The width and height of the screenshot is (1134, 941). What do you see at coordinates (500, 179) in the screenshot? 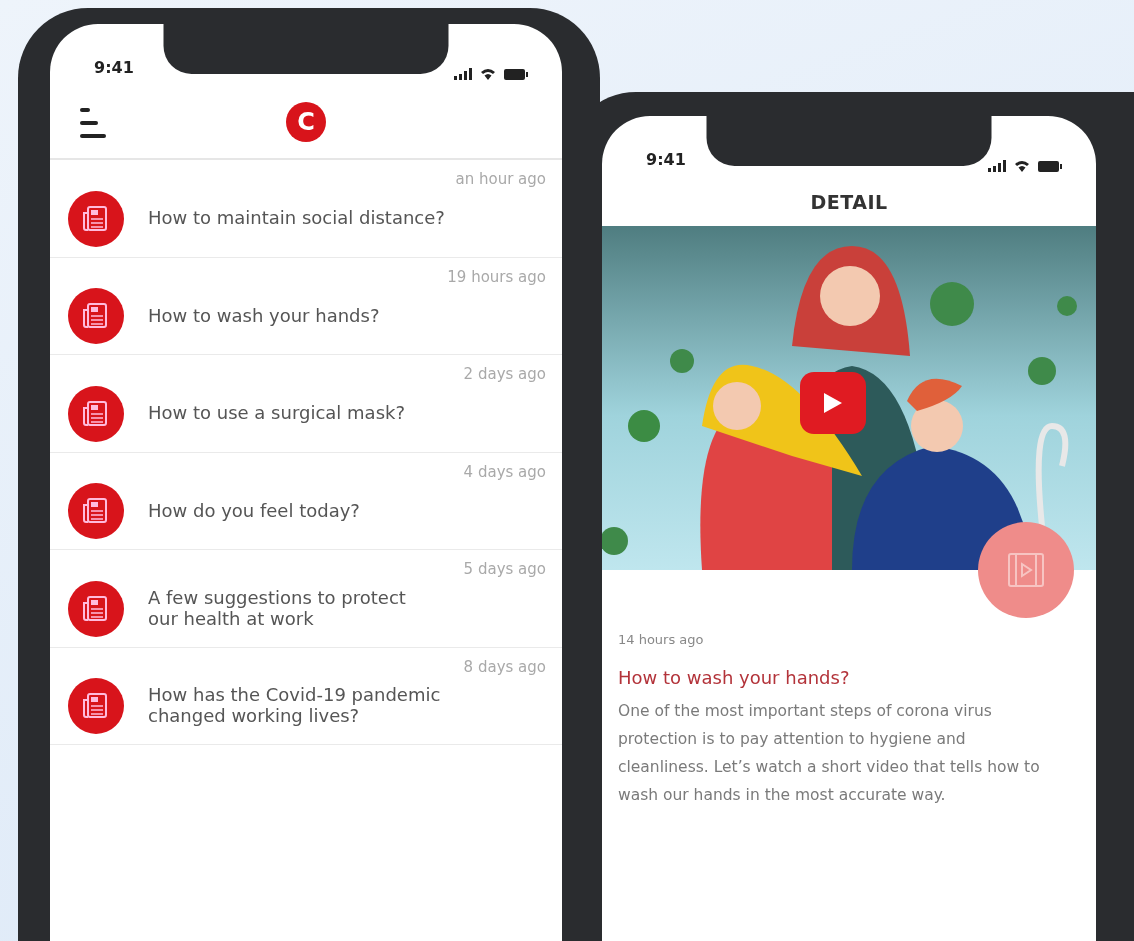
I see `item-time: an hour ago` at bounding box center [500, 179].